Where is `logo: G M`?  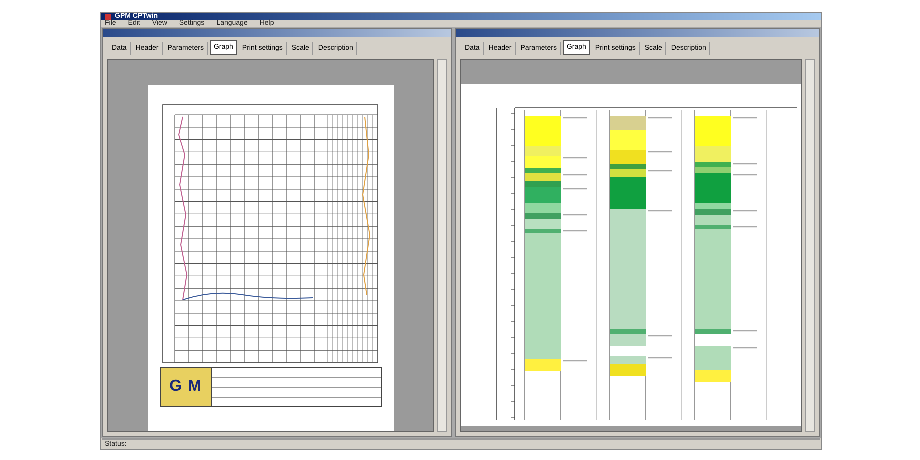
logo: G M is located at coordinates (185, 387).